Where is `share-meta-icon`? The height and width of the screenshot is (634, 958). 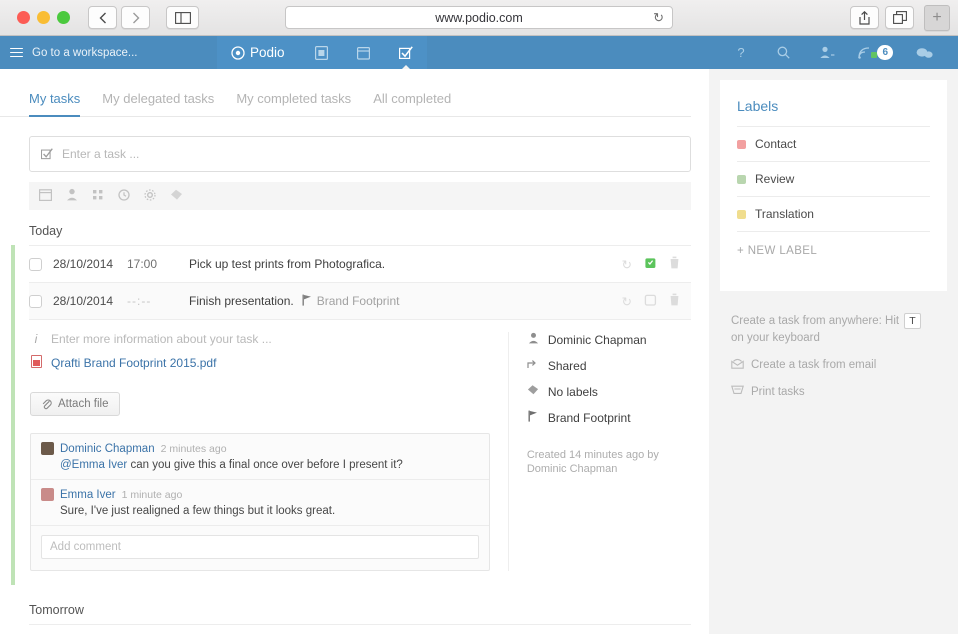 share-meta-icon is located at coordinates (533, 365).